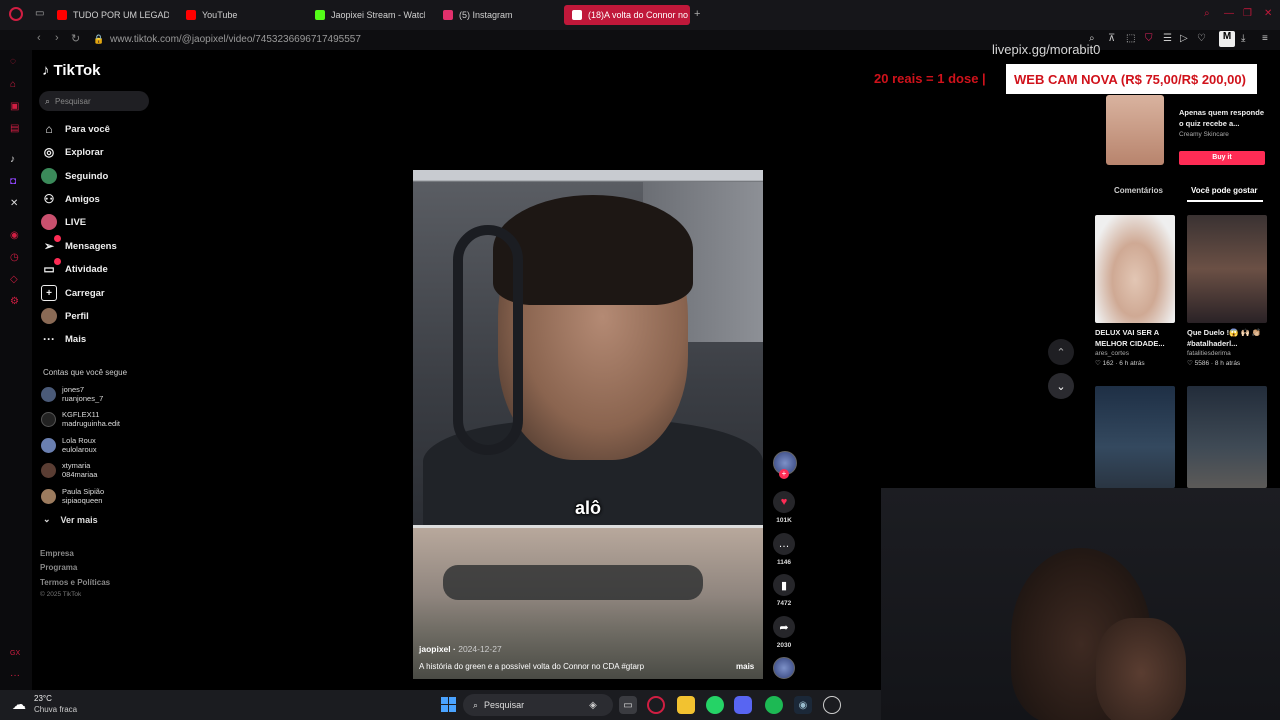  I want to click on tab-1: YouTube, so click(241, 15).